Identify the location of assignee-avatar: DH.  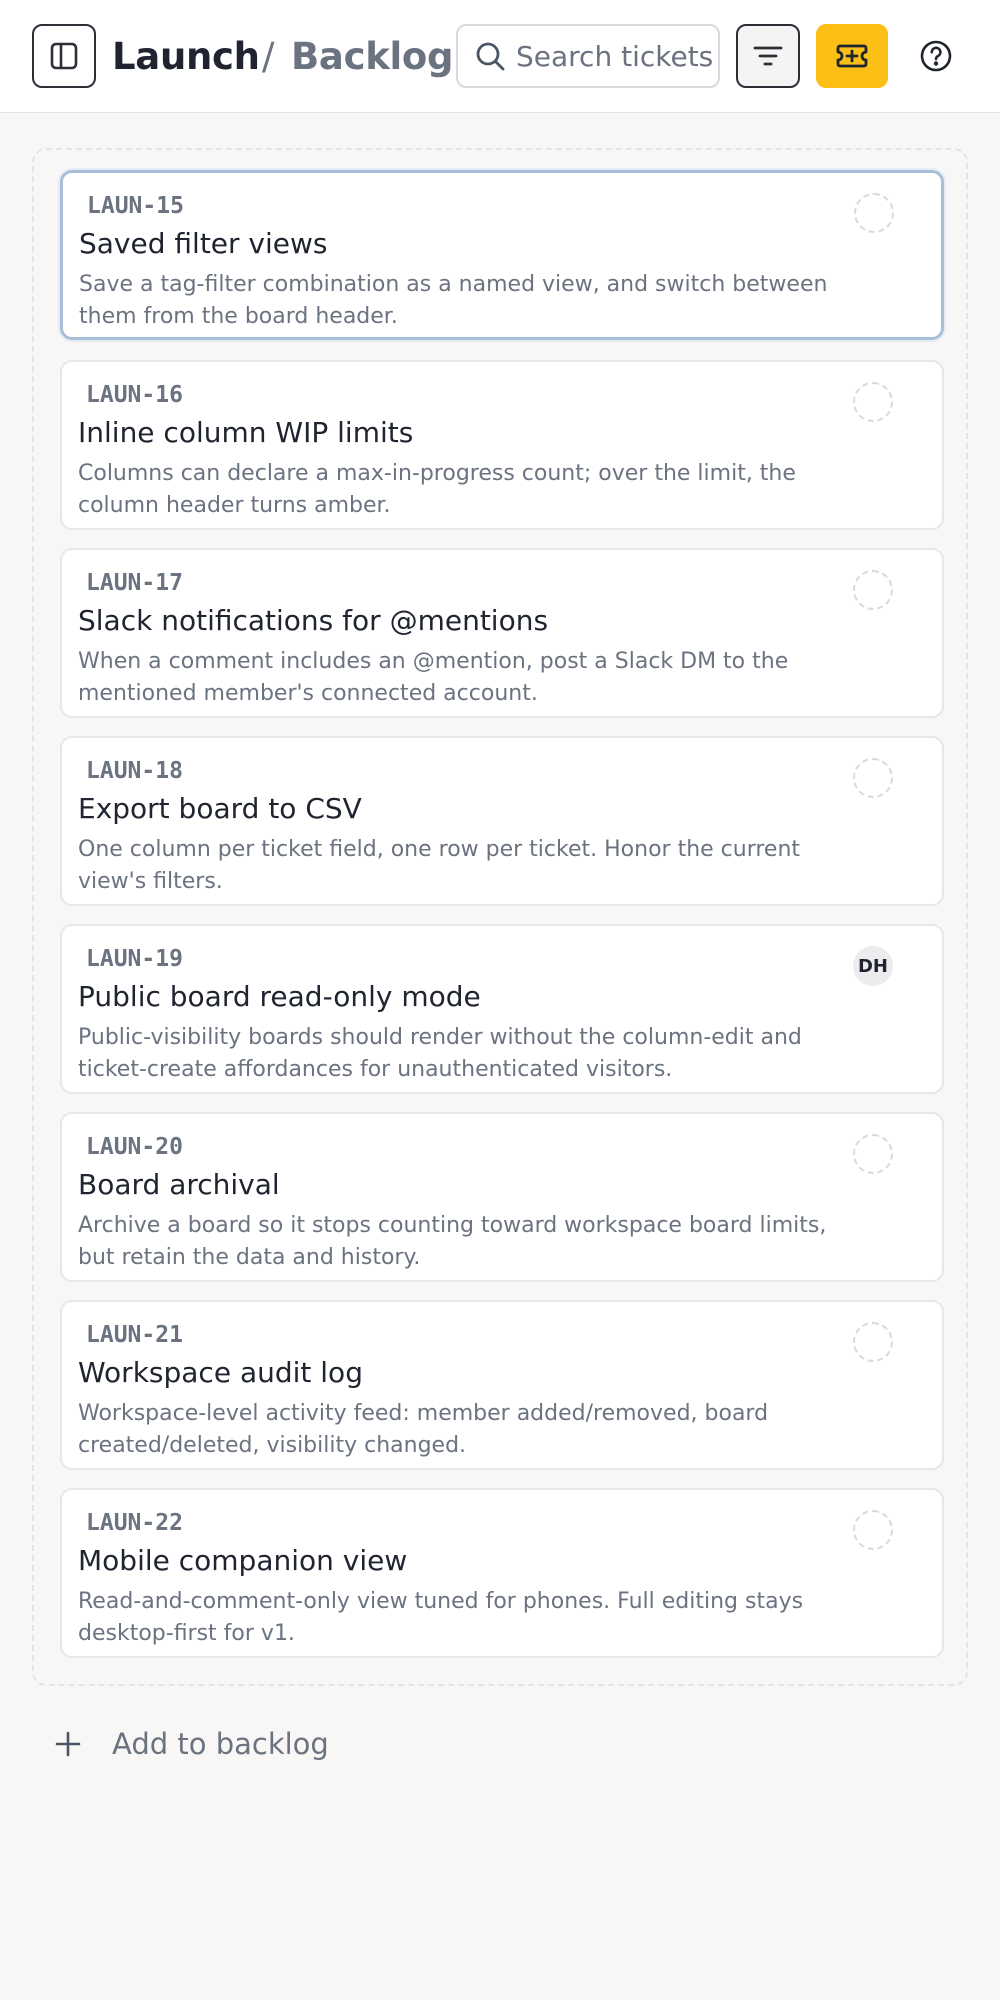
(873, 966).